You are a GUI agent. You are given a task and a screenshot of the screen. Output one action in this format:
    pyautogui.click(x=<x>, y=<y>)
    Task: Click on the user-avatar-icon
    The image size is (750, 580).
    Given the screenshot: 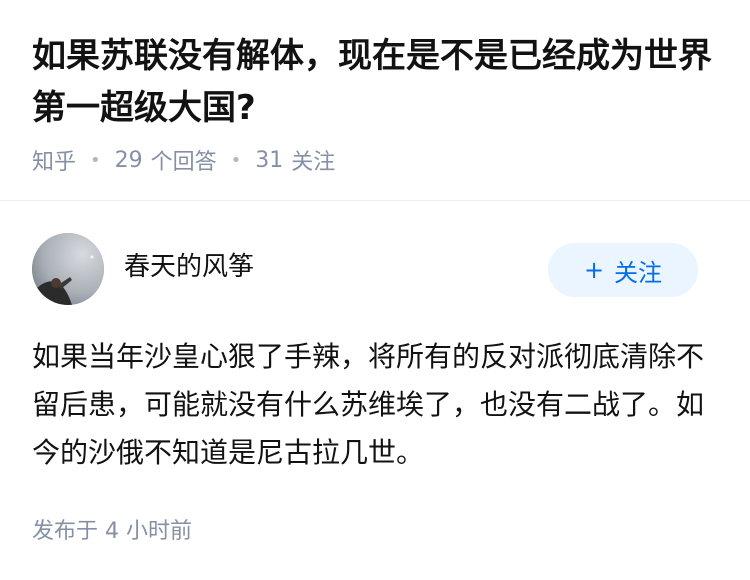 What is the action you would take?
    pyautogui.click(x=68, y=269)
    